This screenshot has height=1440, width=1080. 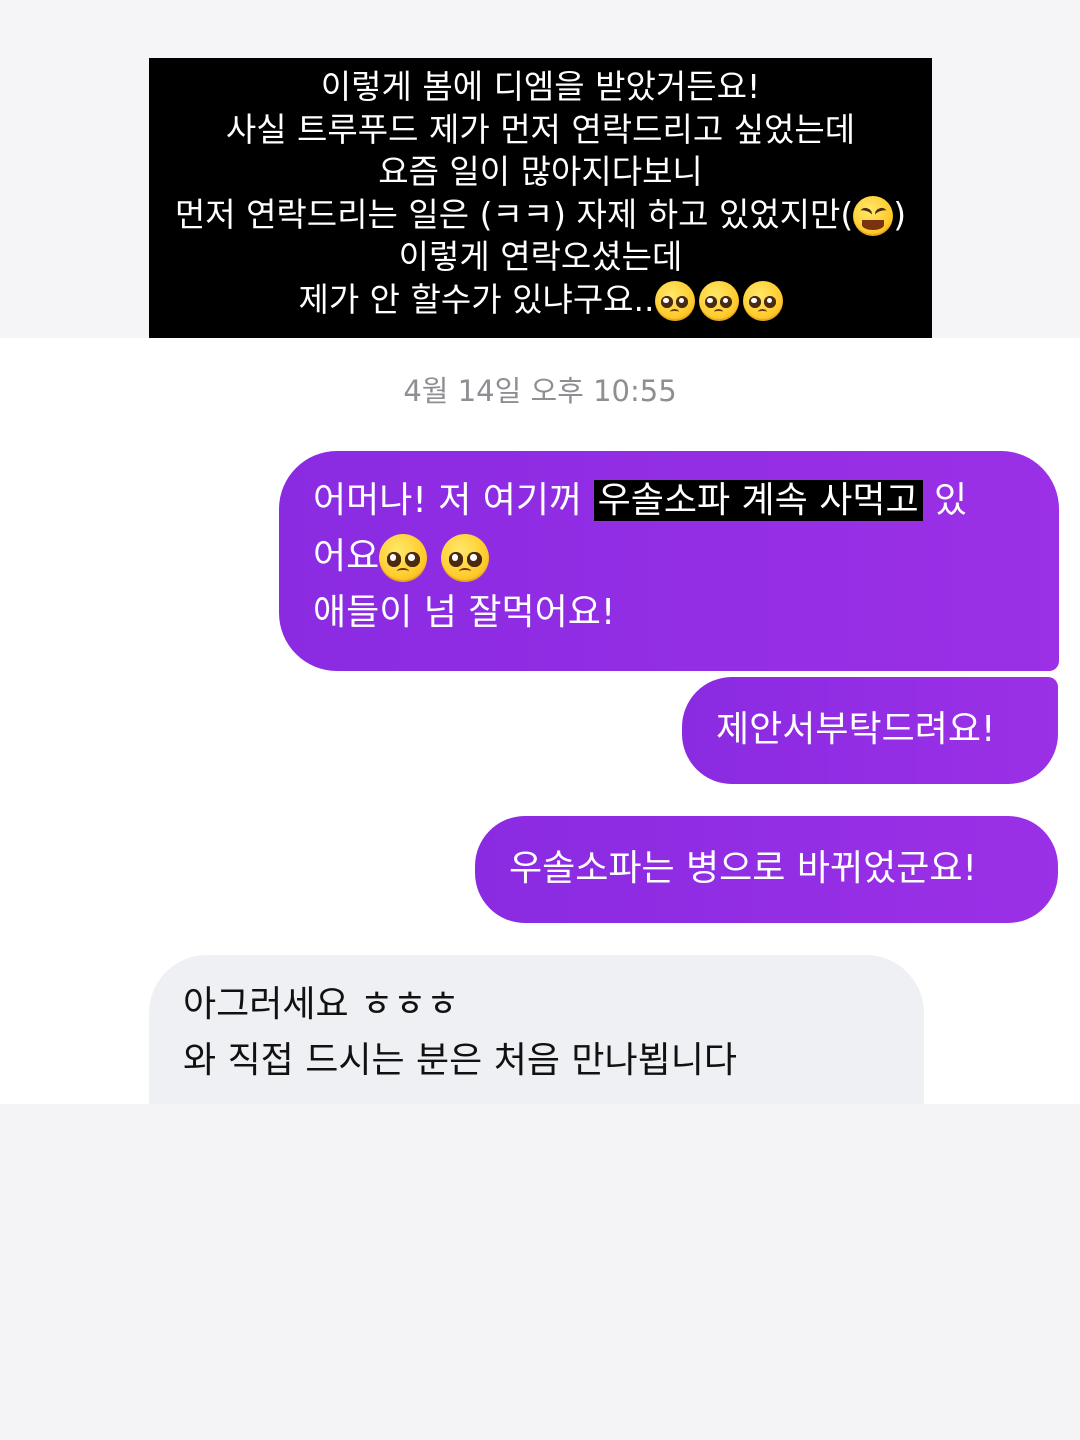 I want to click on sent-message-bubble: 제안서부탁드려요!, so click(x=870, y=730).